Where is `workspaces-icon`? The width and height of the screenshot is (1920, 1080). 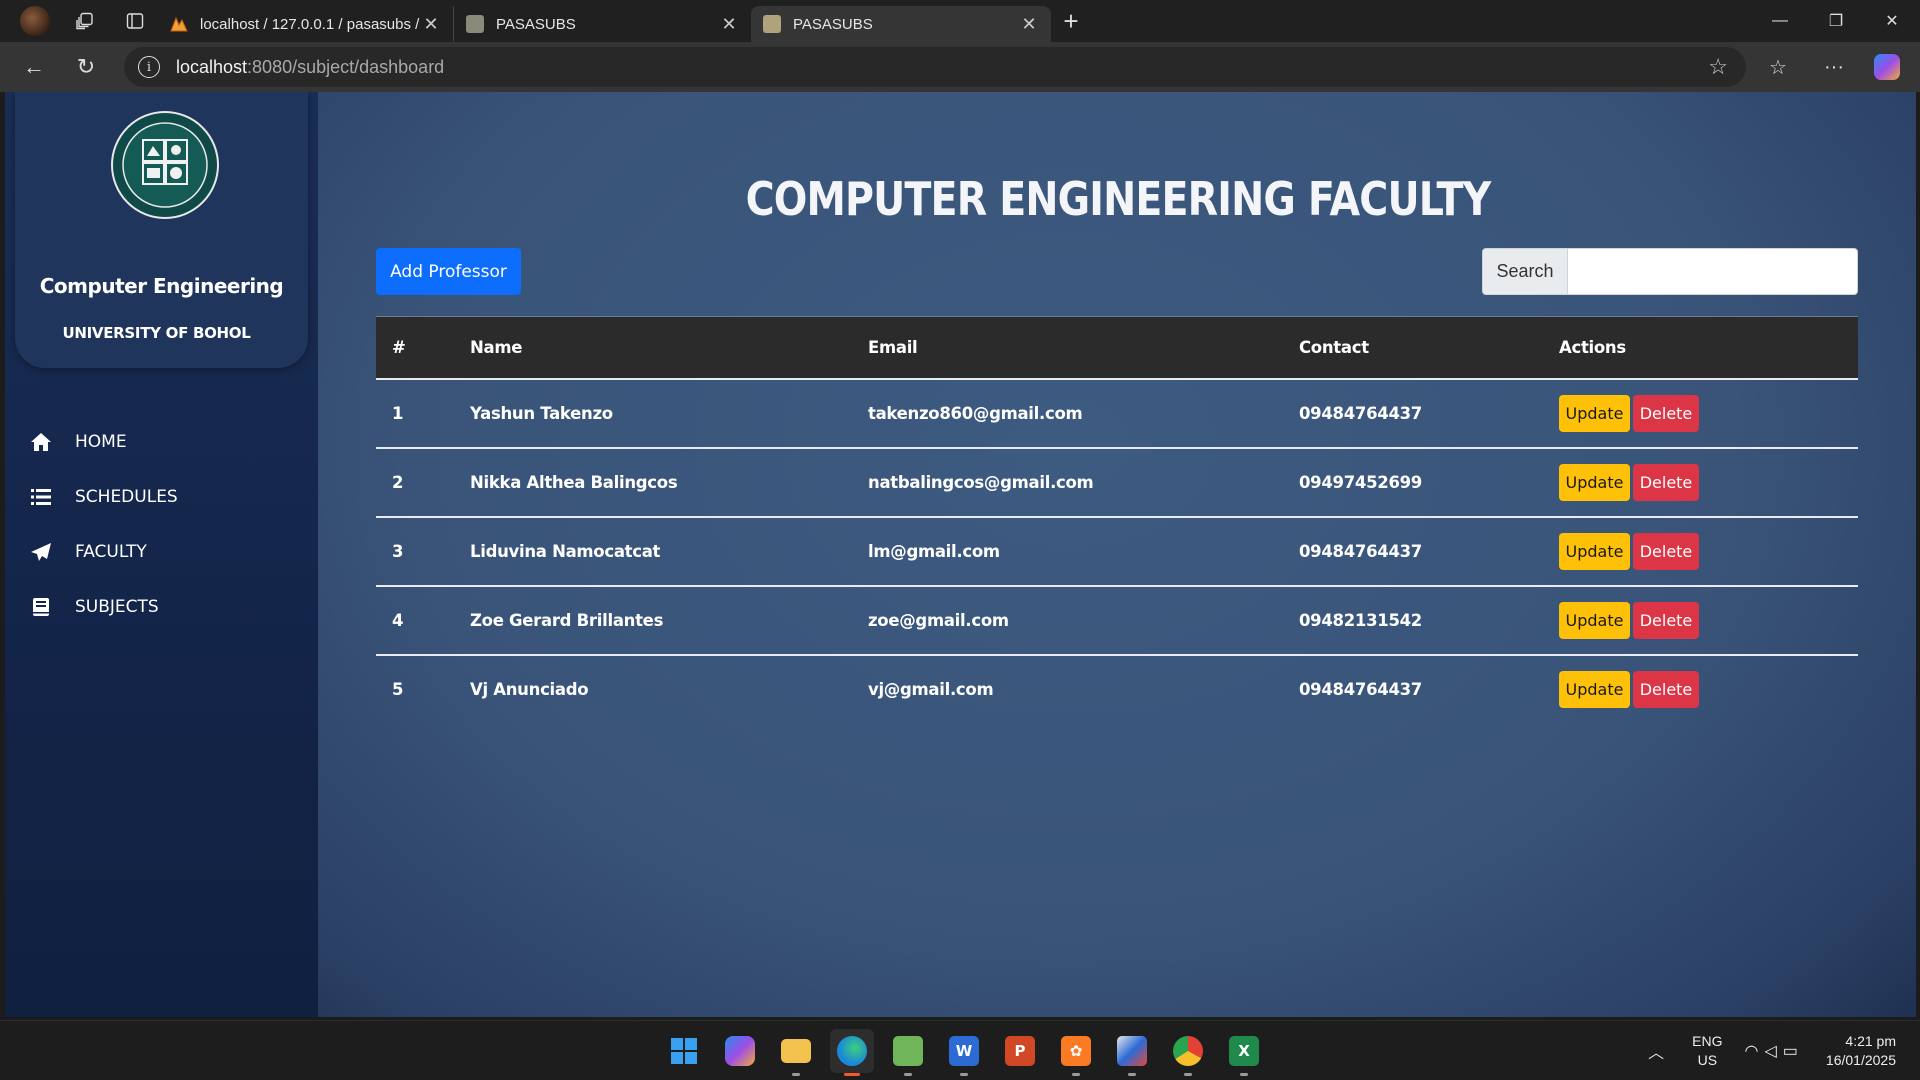
workspaces-icon is located at coordinates (85, 21).